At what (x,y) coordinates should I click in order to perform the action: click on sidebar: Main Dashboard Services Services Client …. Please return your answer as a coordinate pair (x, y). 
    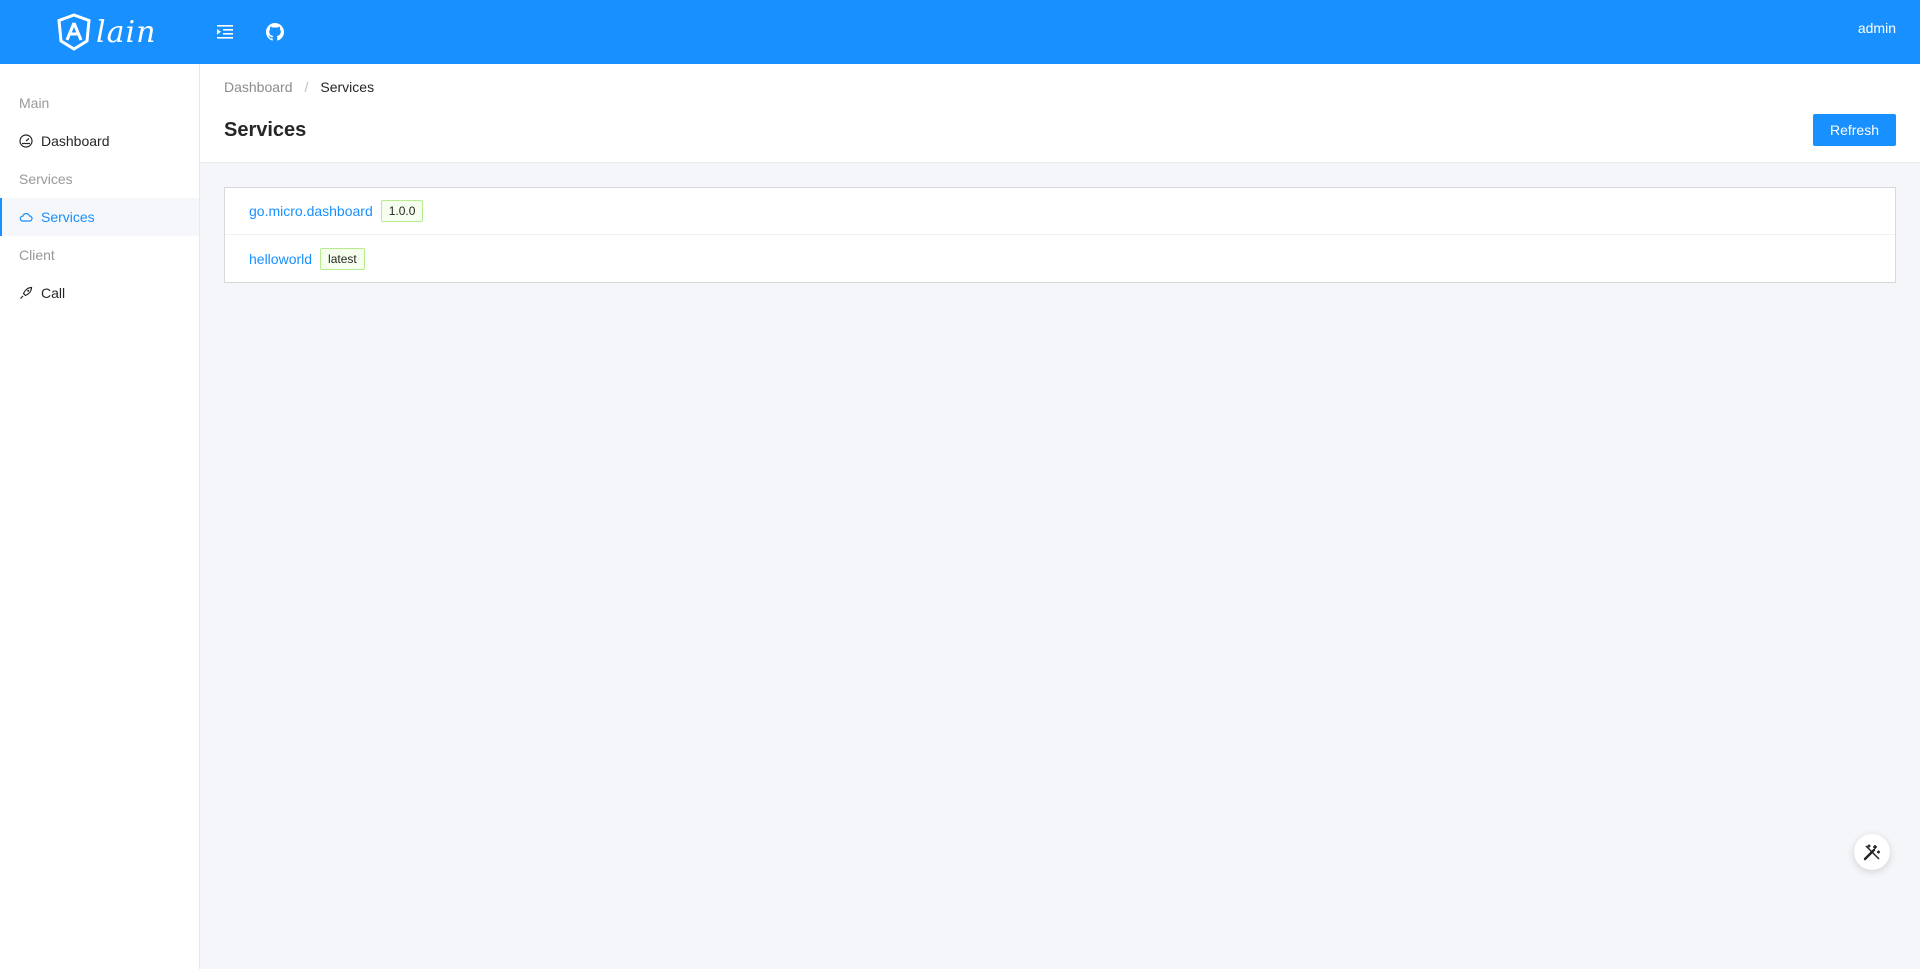
    Looking at the image, I should click on (100, 516).